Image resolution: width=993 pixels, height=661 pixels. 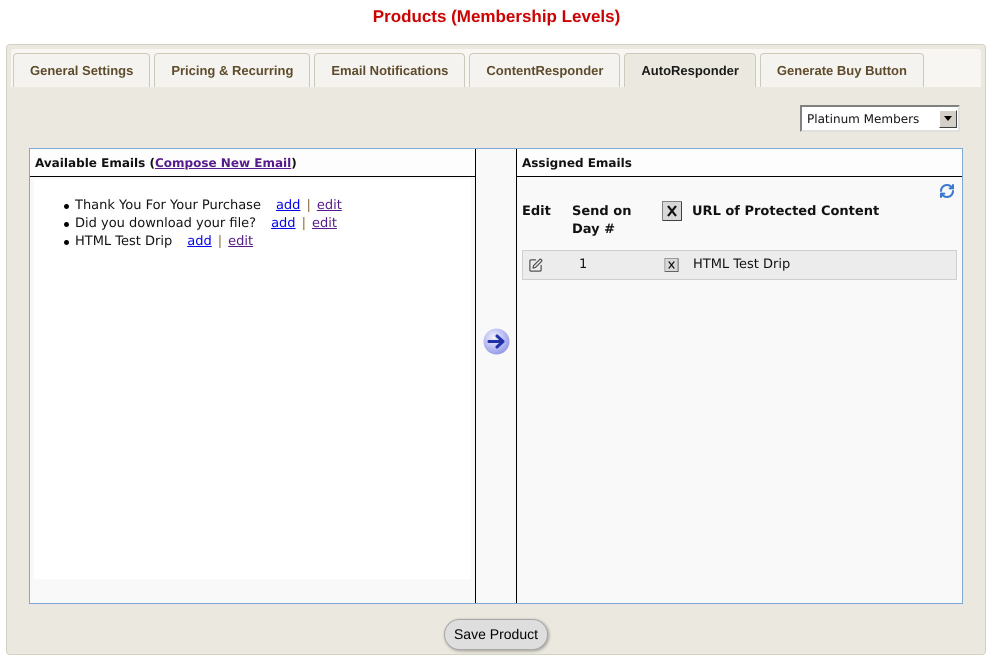 What do you see at coordinates (690, 70) in the screenshot?
I see `tab: AutoResponder` at bounding box center [690, 70].